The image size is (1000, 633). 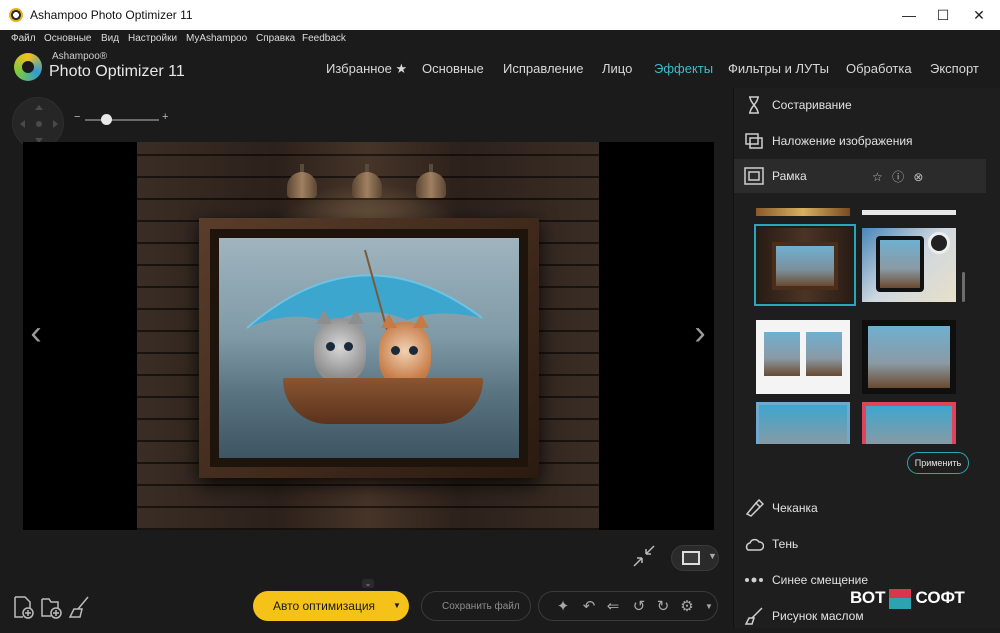 I want to click on rotate-right-icon: ↻, so click(x=663, y=607).